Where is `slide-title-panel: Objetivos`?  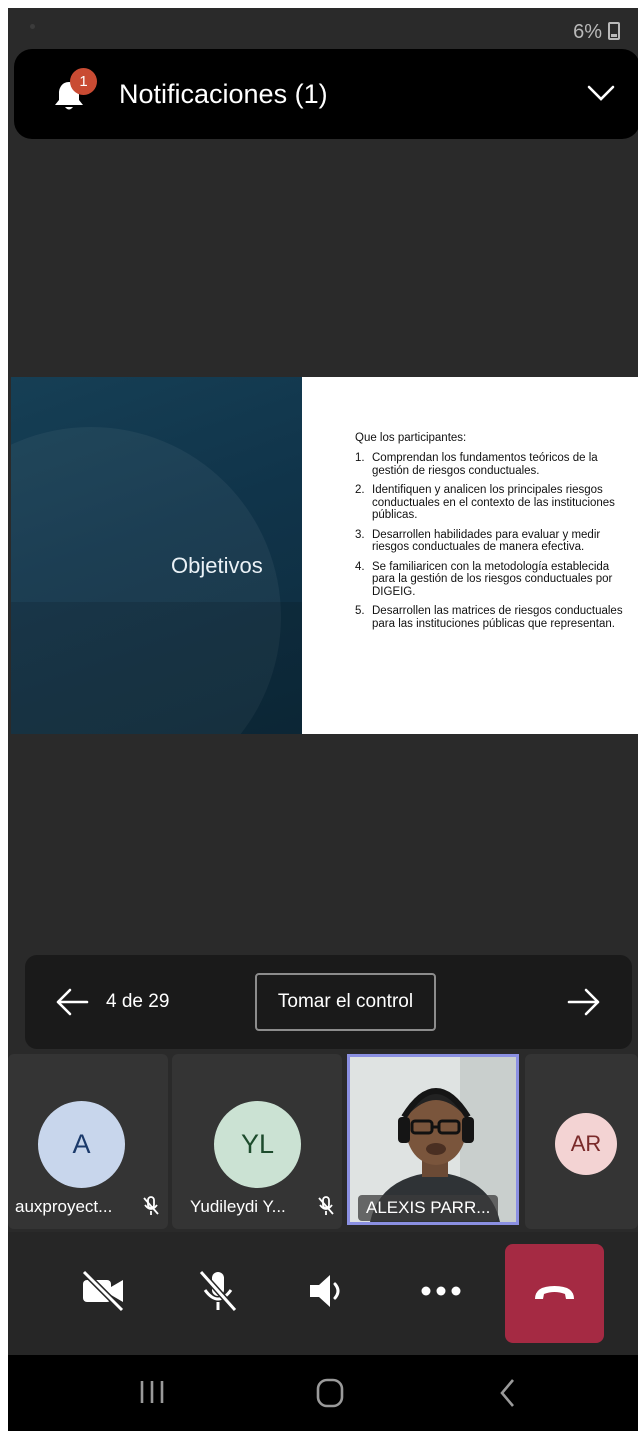
slide-title-panel: Objetivos is located at coordinates (156, 555).